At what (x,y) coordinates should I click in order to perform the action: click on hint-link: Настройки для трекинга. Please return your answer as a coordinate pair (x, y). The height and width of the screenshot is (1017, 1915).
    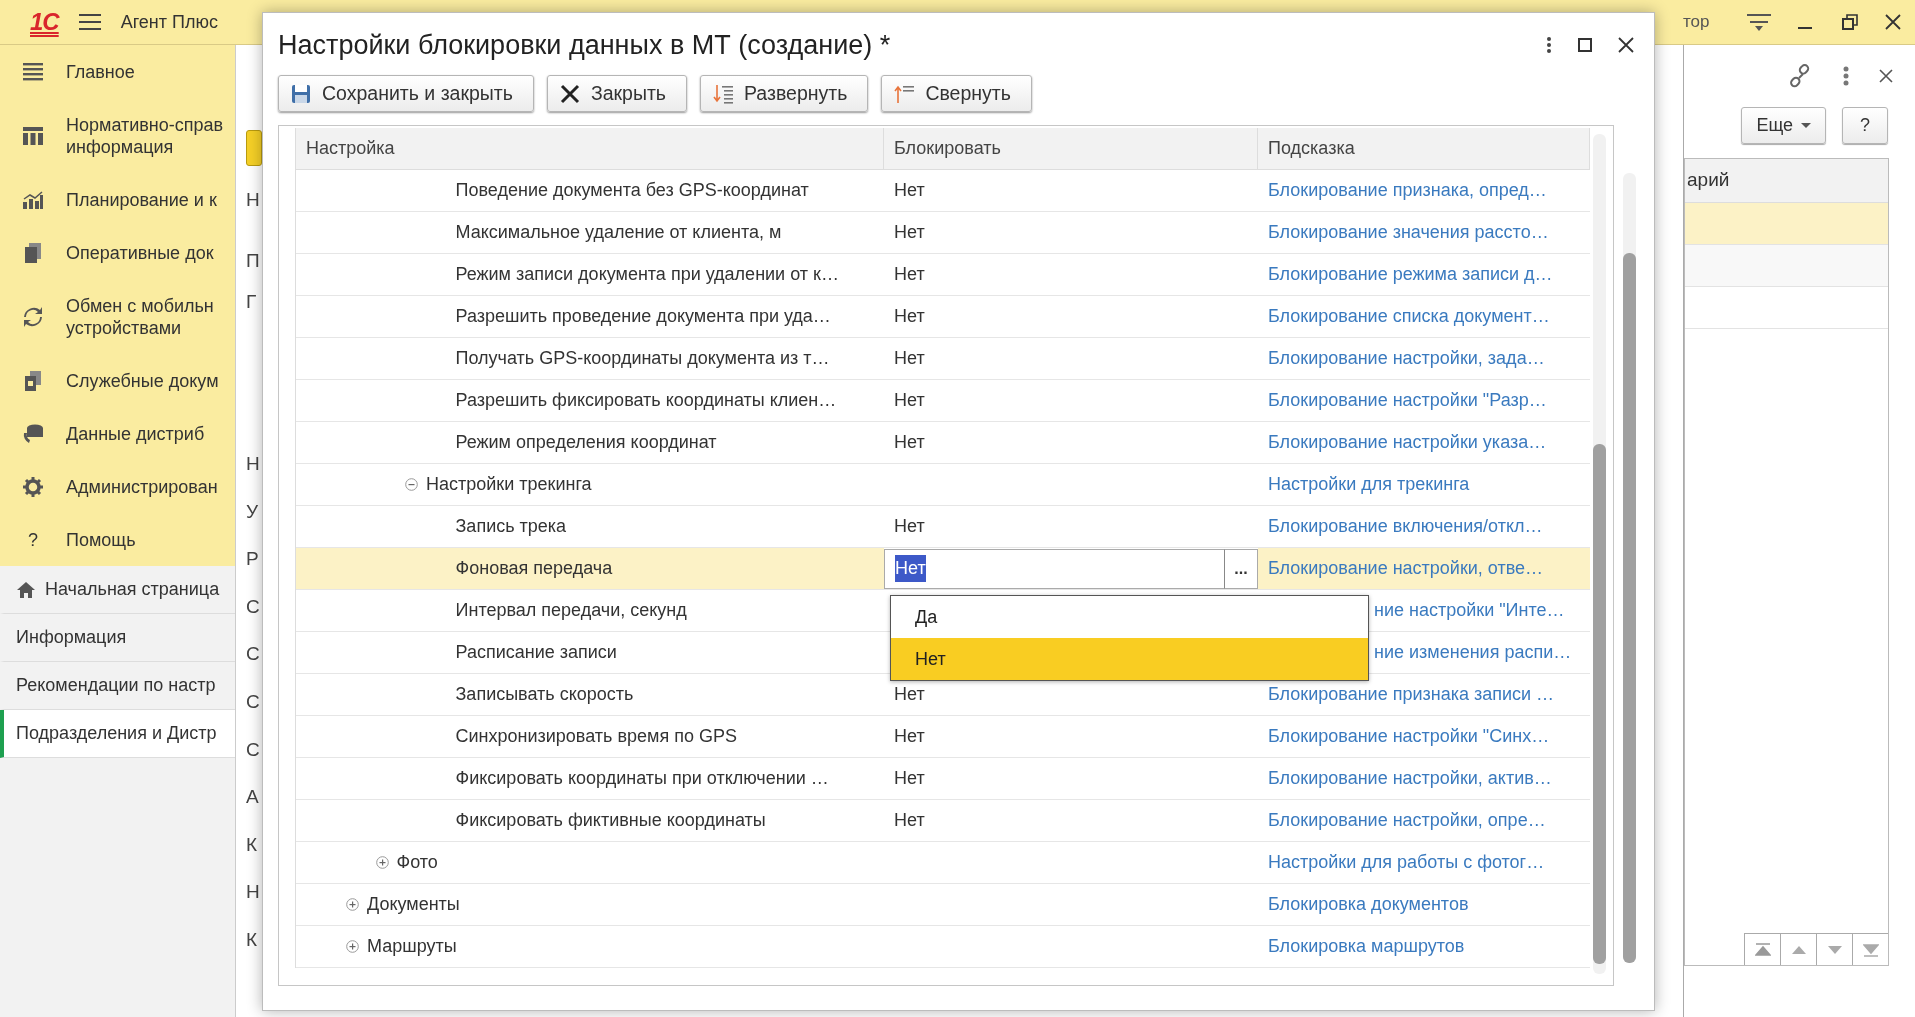
    Looking at the image, I should click on (1369, 484).